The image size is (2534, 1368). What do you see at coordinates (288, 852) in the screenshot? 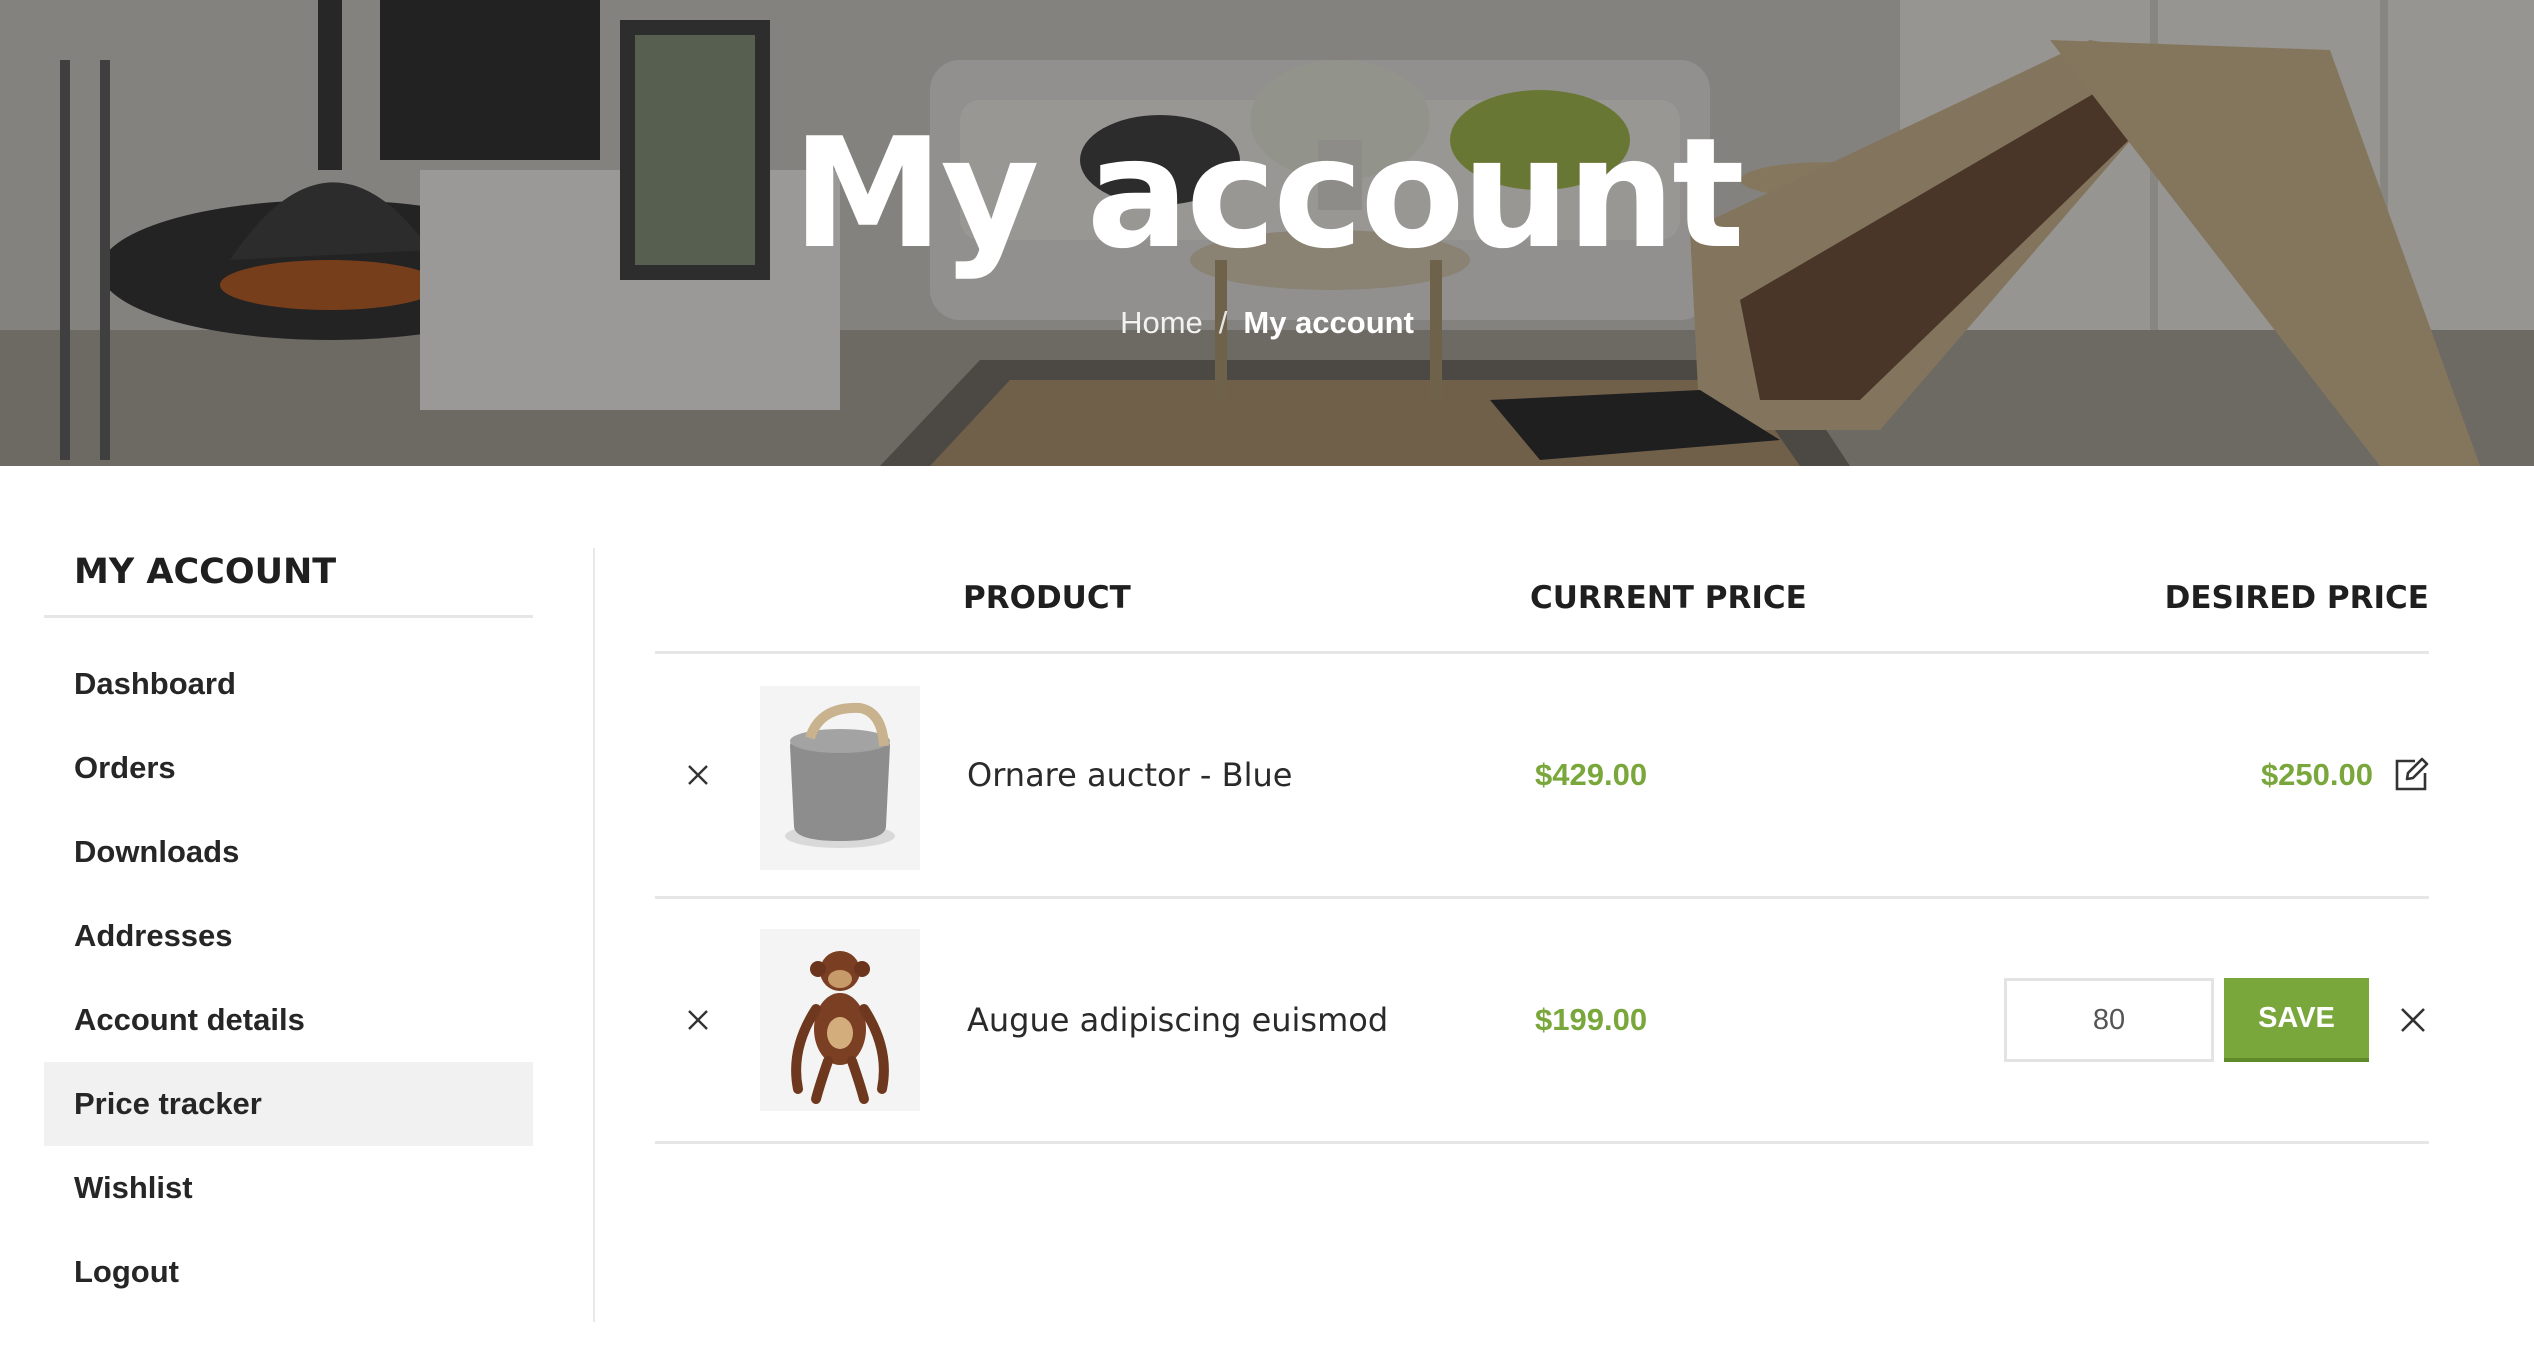
I see `sidebar-item-downloads: Downloads` at bounding box center [288, 852].